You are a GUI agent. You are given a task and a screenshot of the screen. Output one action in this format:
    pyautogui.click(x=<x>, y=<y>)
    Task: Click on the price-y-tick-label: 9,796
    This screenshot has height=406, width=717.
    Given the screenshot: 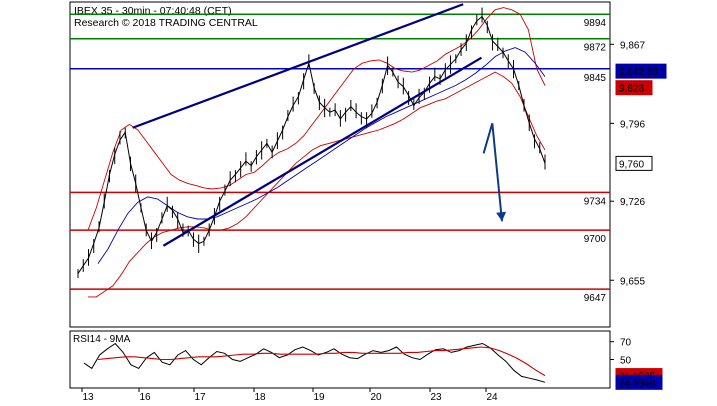 What is the action you would take?
    pyautogui.click(x=632, y=124)
    